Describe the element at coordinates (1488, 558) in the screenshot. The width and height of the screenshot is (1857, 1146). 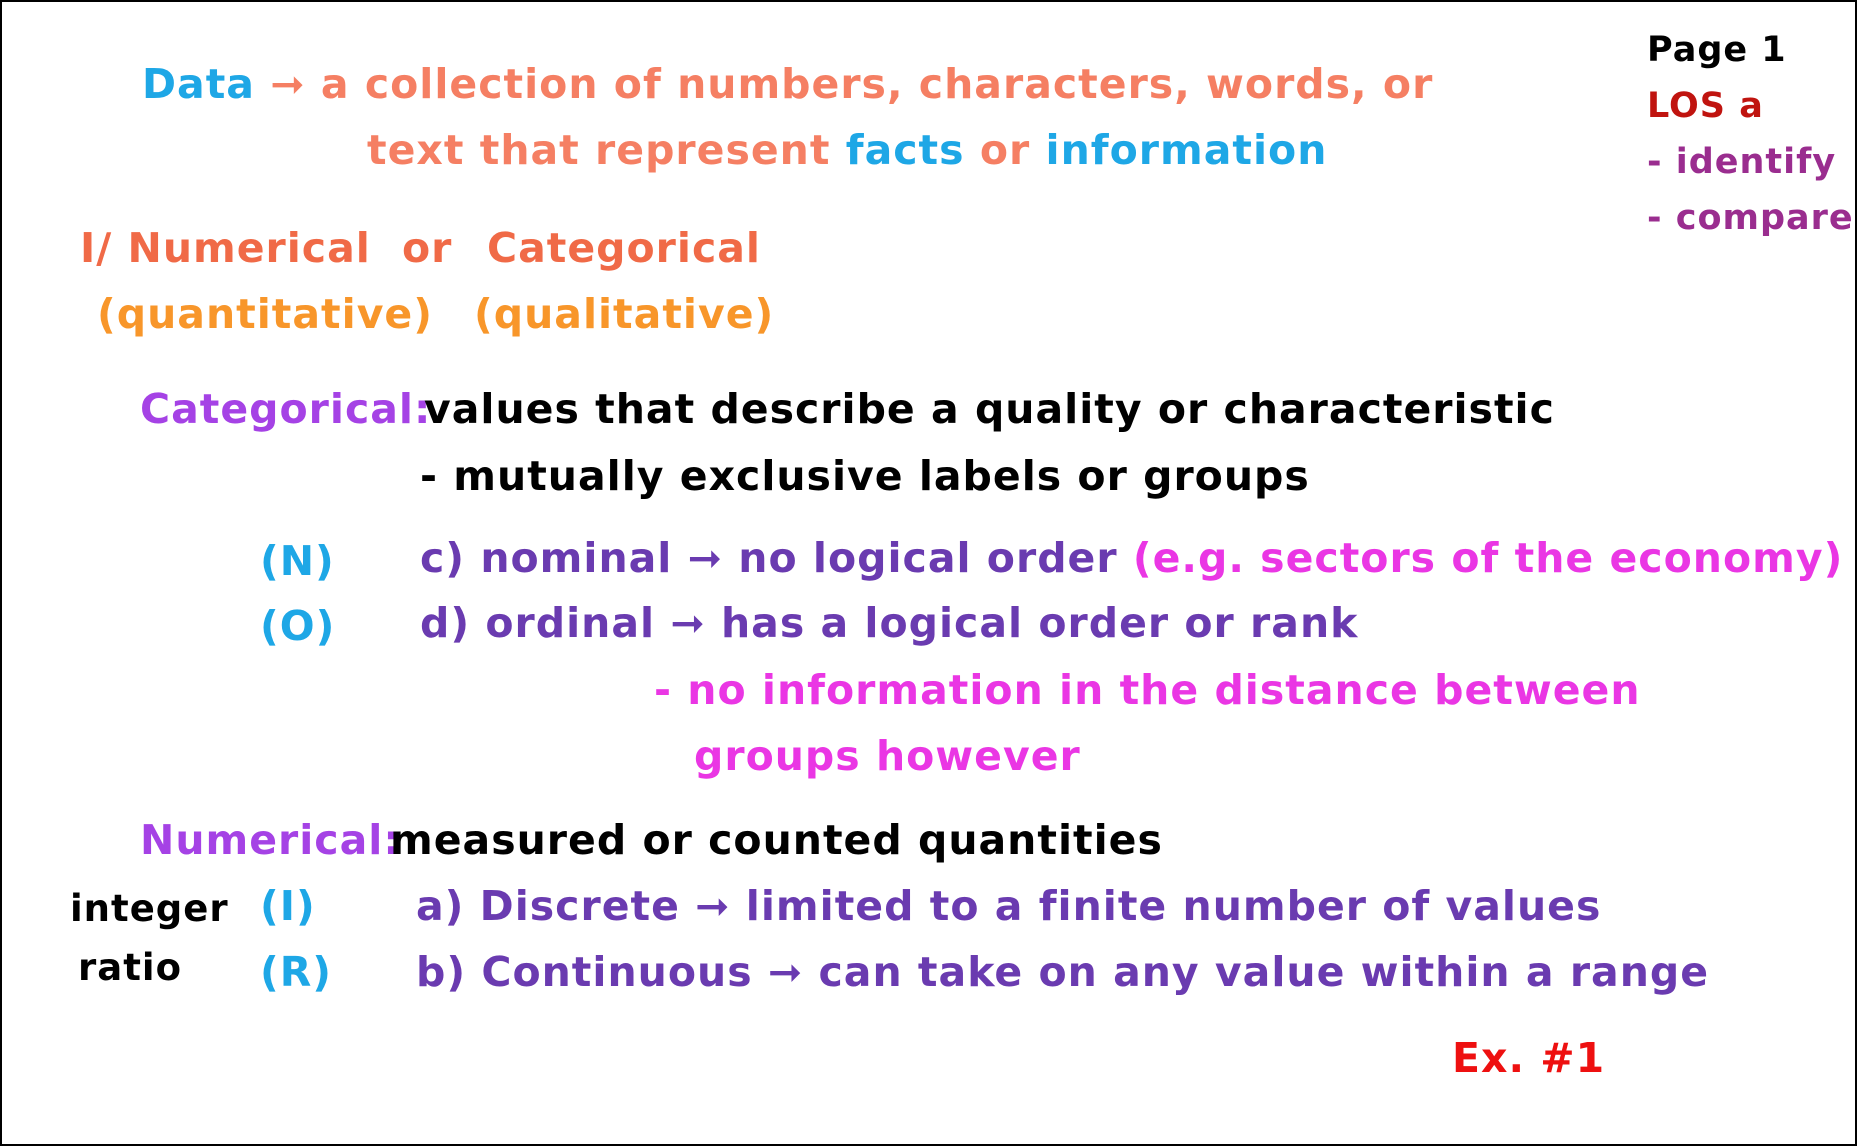
I see `nominal-example: (e.g. sectors of the economy)` at that location.